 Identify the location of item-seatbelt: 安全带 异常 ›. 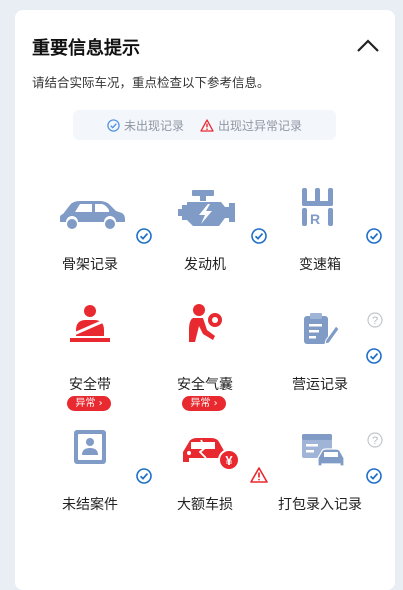
(90, 356).